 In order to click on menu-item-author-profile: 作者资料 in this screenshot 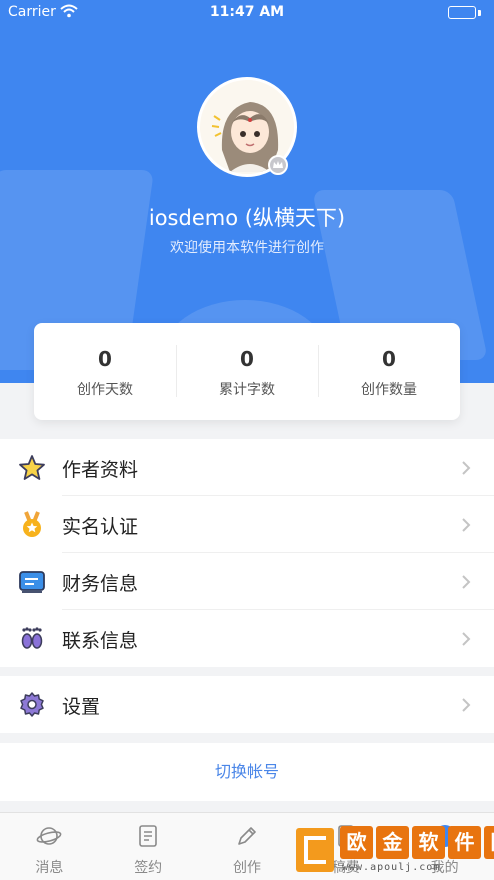, I will do `click(247, 467)`.